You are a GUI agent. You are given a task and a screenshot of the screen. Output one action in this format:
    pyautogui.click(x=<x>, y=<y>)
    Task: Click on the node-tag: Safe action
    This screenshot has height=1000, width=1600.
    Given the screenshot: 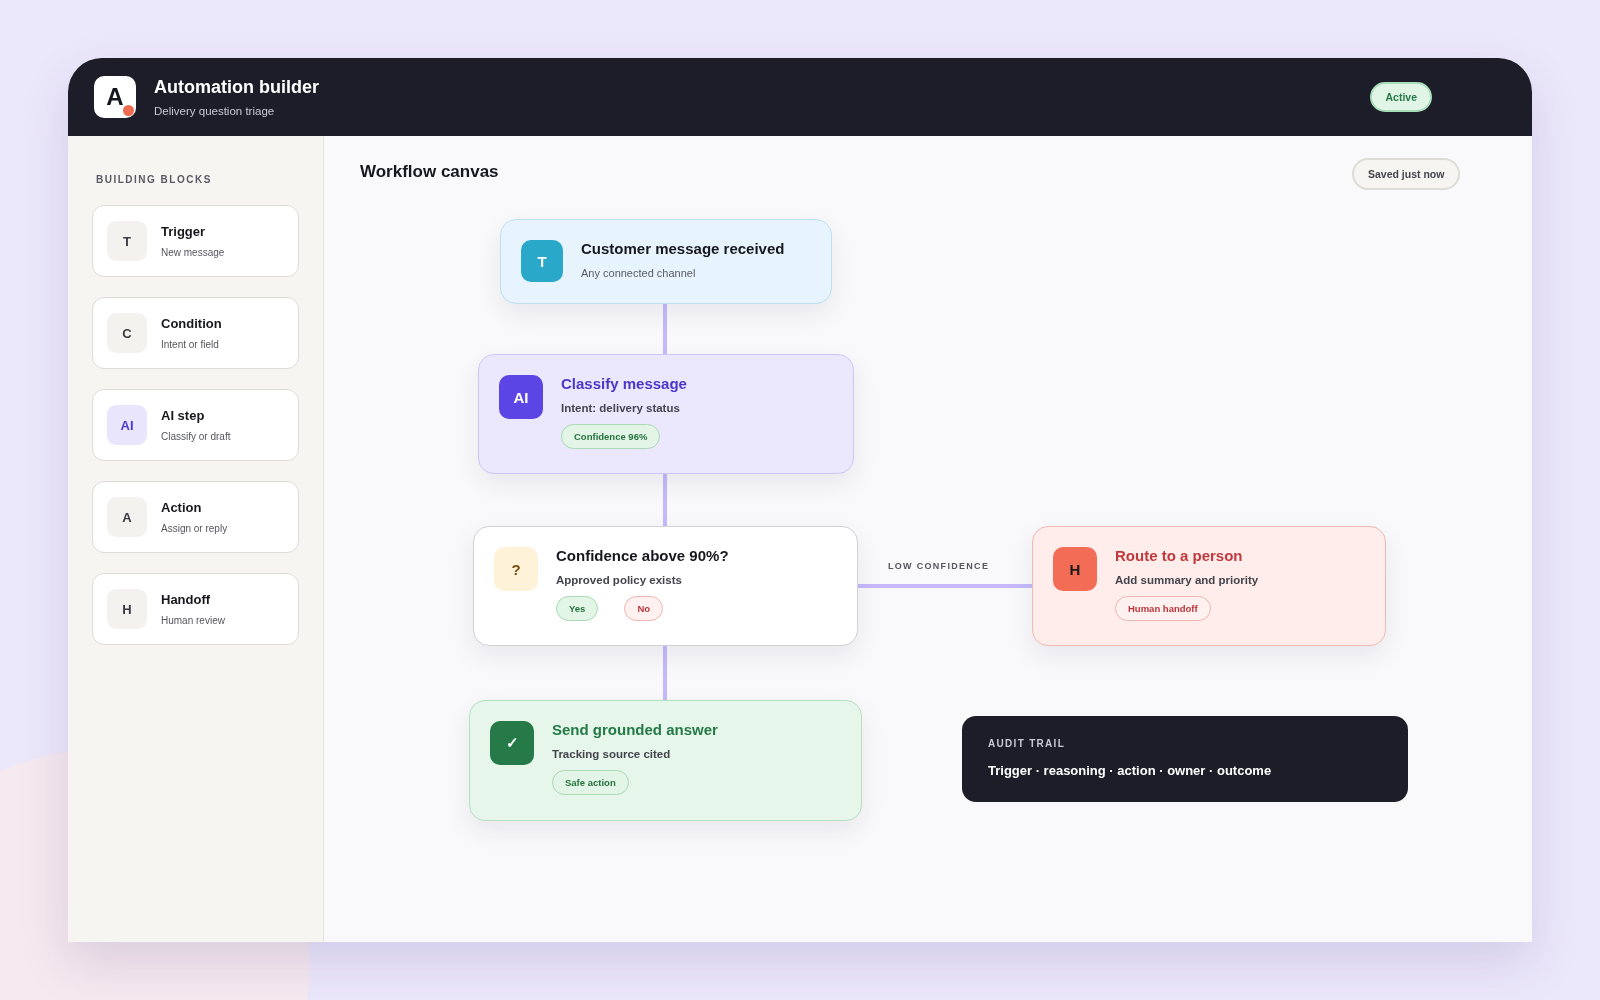 What is the action you would take?
    pyautogui.click(x=590, y=782)
    